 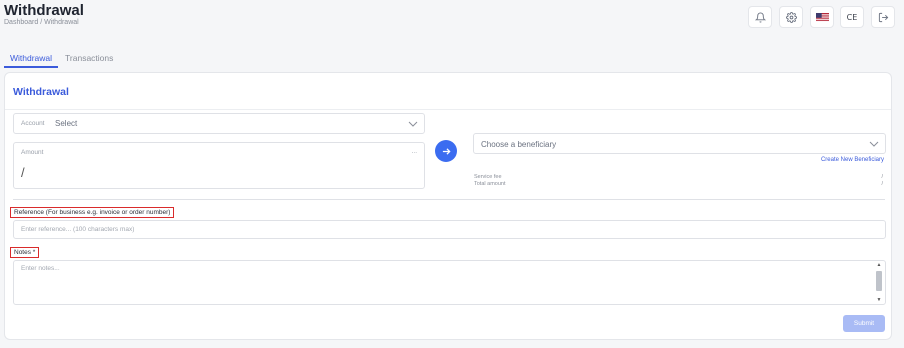 What do you see at coordinates (44, 10) in the screenshot?
I see `page-title: Withdrawal` at bounding box center [44, 10].